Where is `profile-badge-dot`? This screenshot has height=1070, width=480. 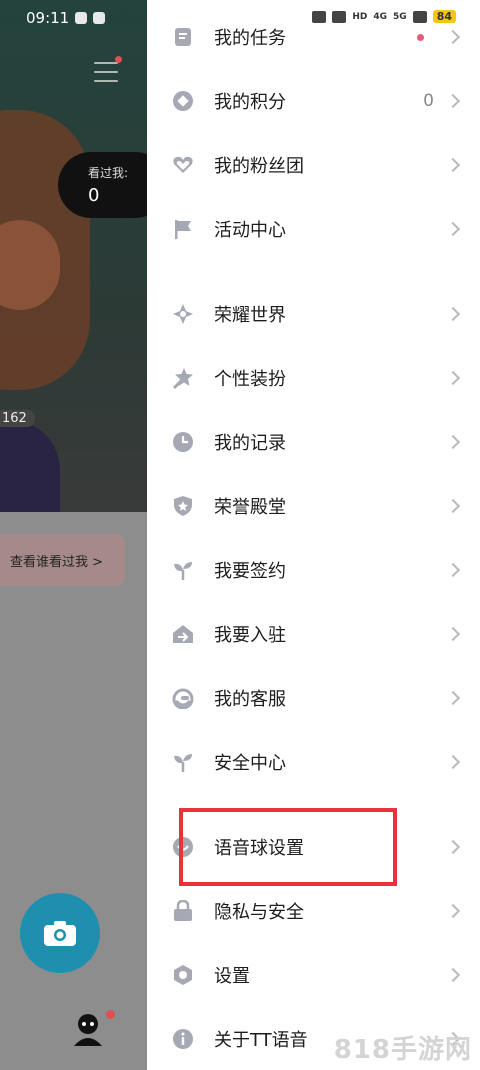
profile-badge-dot is located at coordinates (110, 1014).